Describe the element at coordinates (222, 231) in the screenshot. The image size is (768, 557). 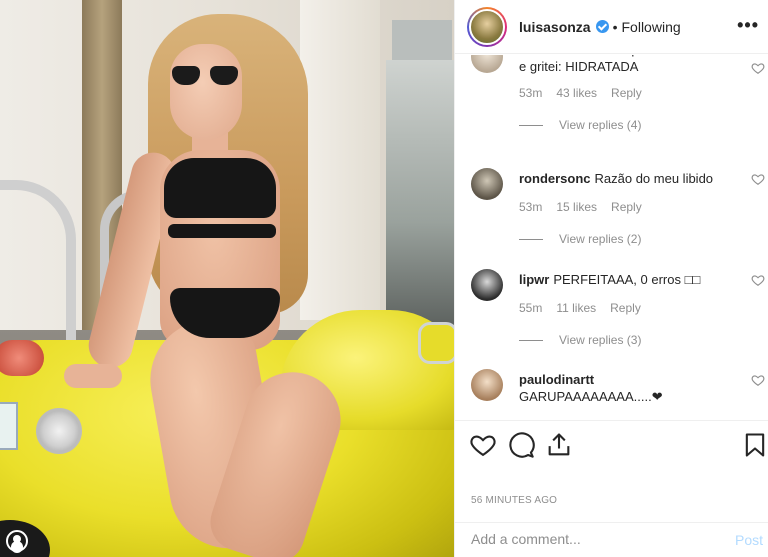
I see `bikini-band` at that location.